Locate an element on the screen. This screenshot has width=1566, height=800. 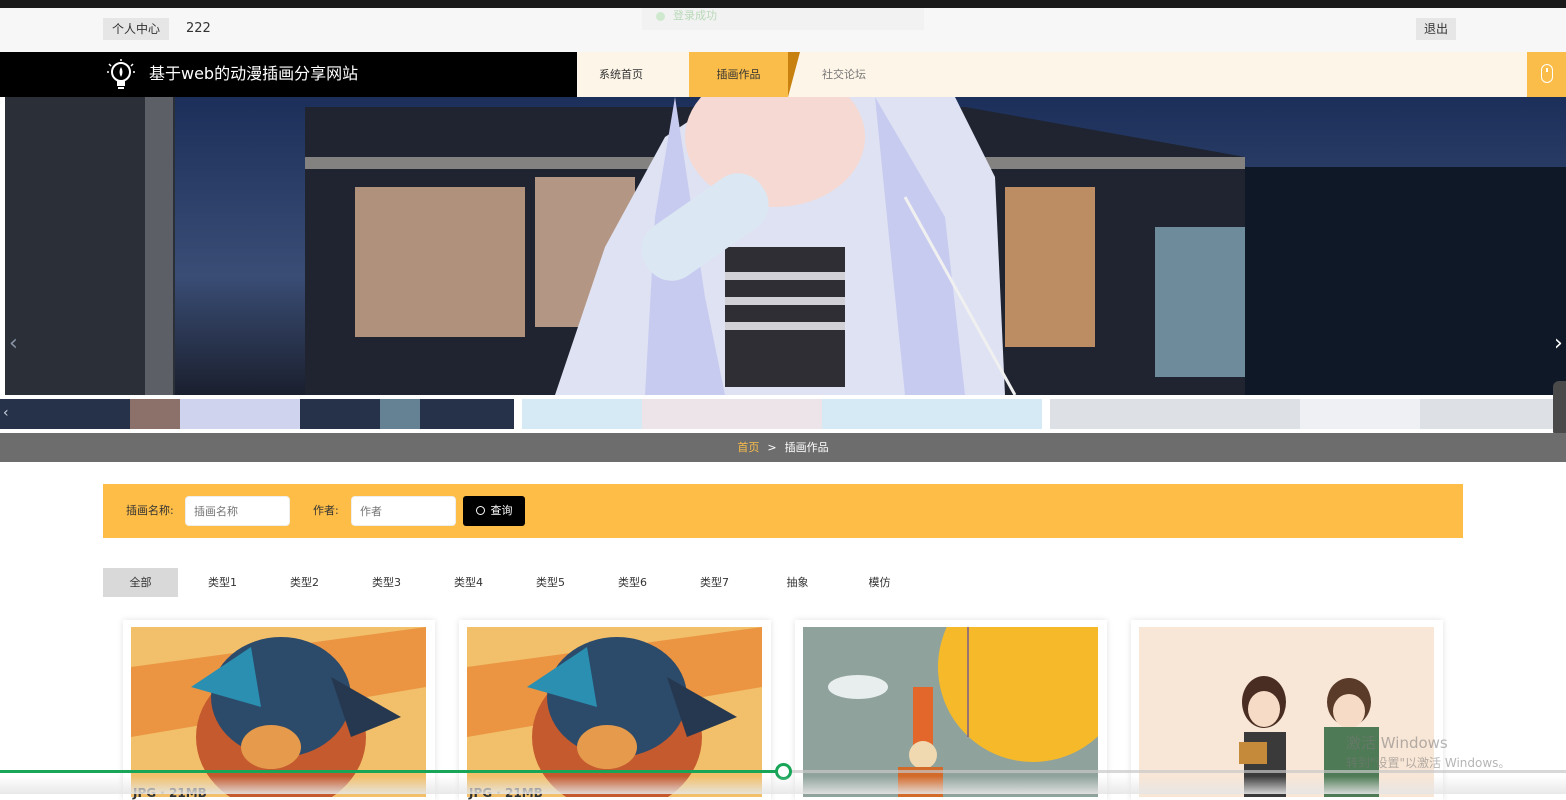
nav-right-block is located at coordinates (1546, 74).